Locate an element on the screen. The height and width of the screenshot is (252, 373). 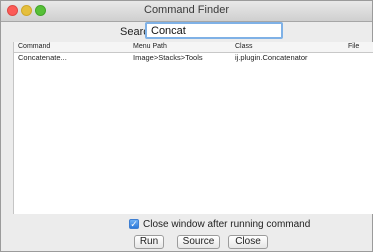
cell-menu-path: Image>Stacks>Tools is located at coordinates (168, 57).